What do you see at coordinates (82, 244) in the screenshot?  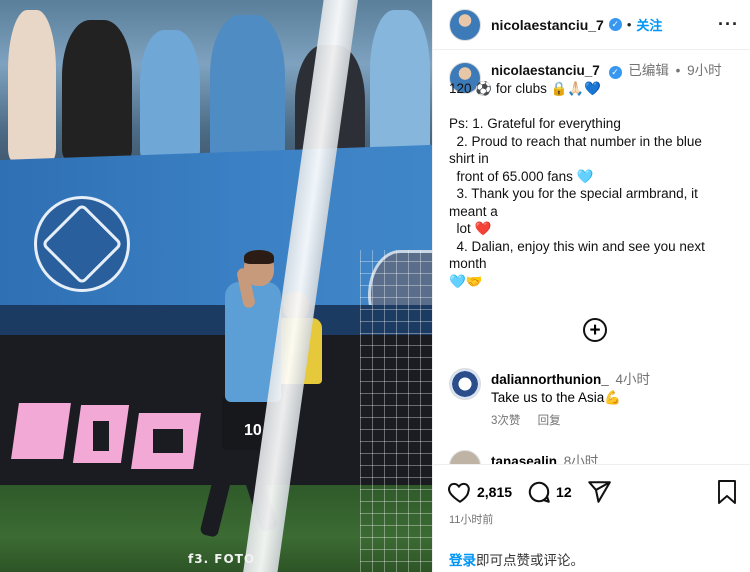 I see `club-crest` at bounding box center [82, 244].